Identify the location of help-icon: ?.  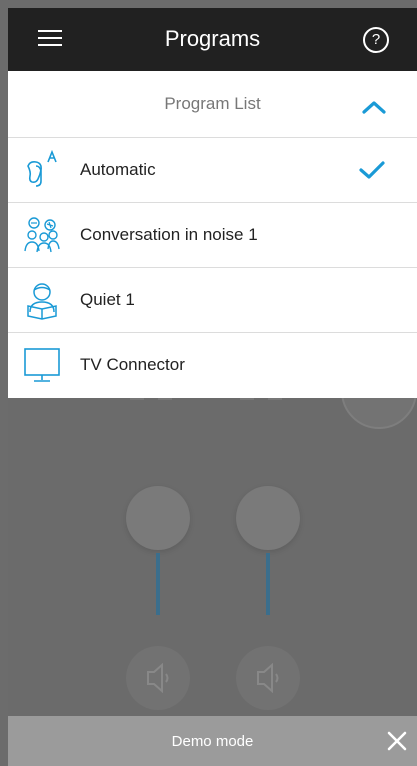
(376, 40).